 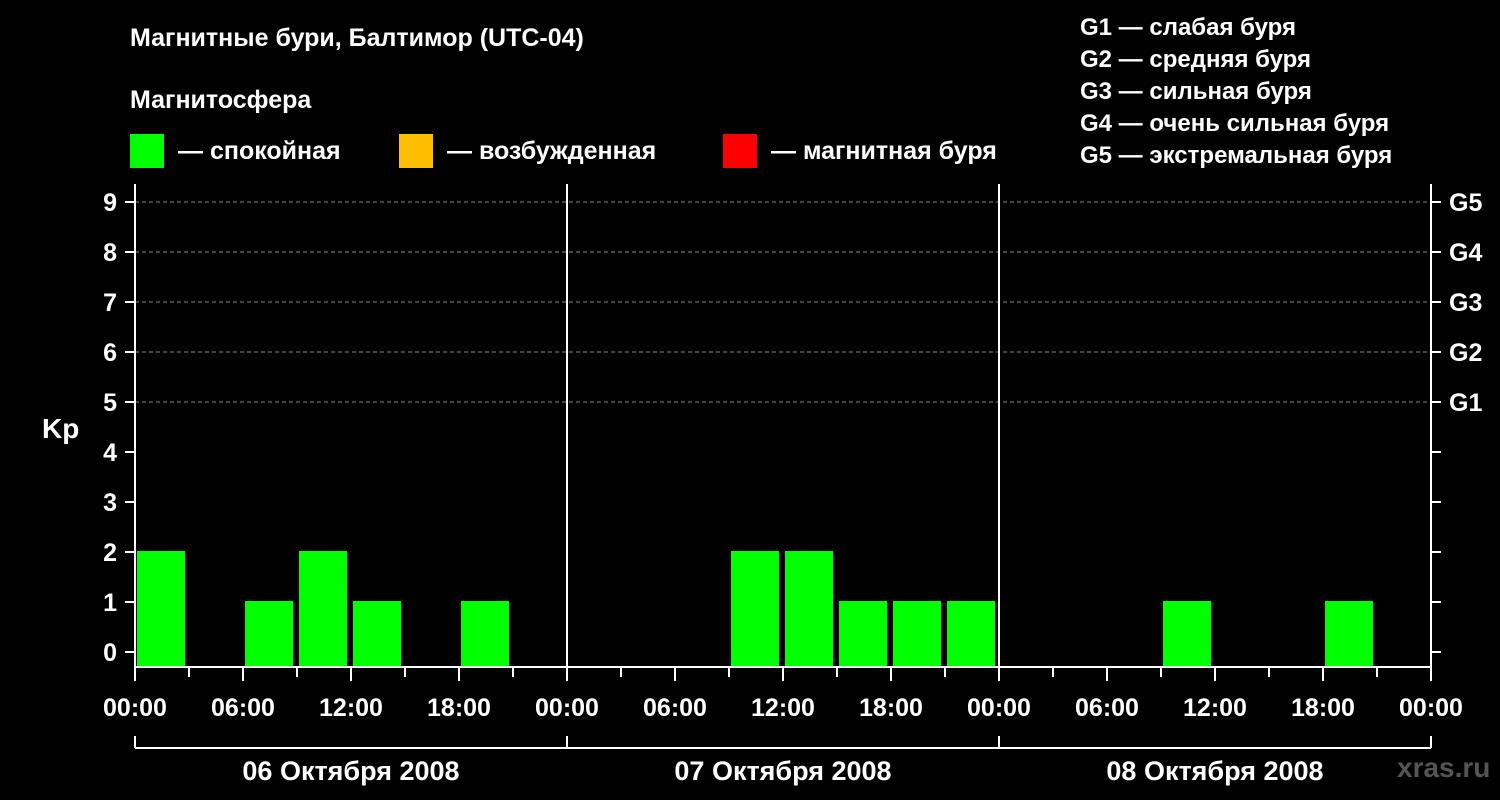 What do you see at coordinates (999, 708) in the screenshot?
I see `x-tick-label-8: 00:00` at bounding box center [999, 708].